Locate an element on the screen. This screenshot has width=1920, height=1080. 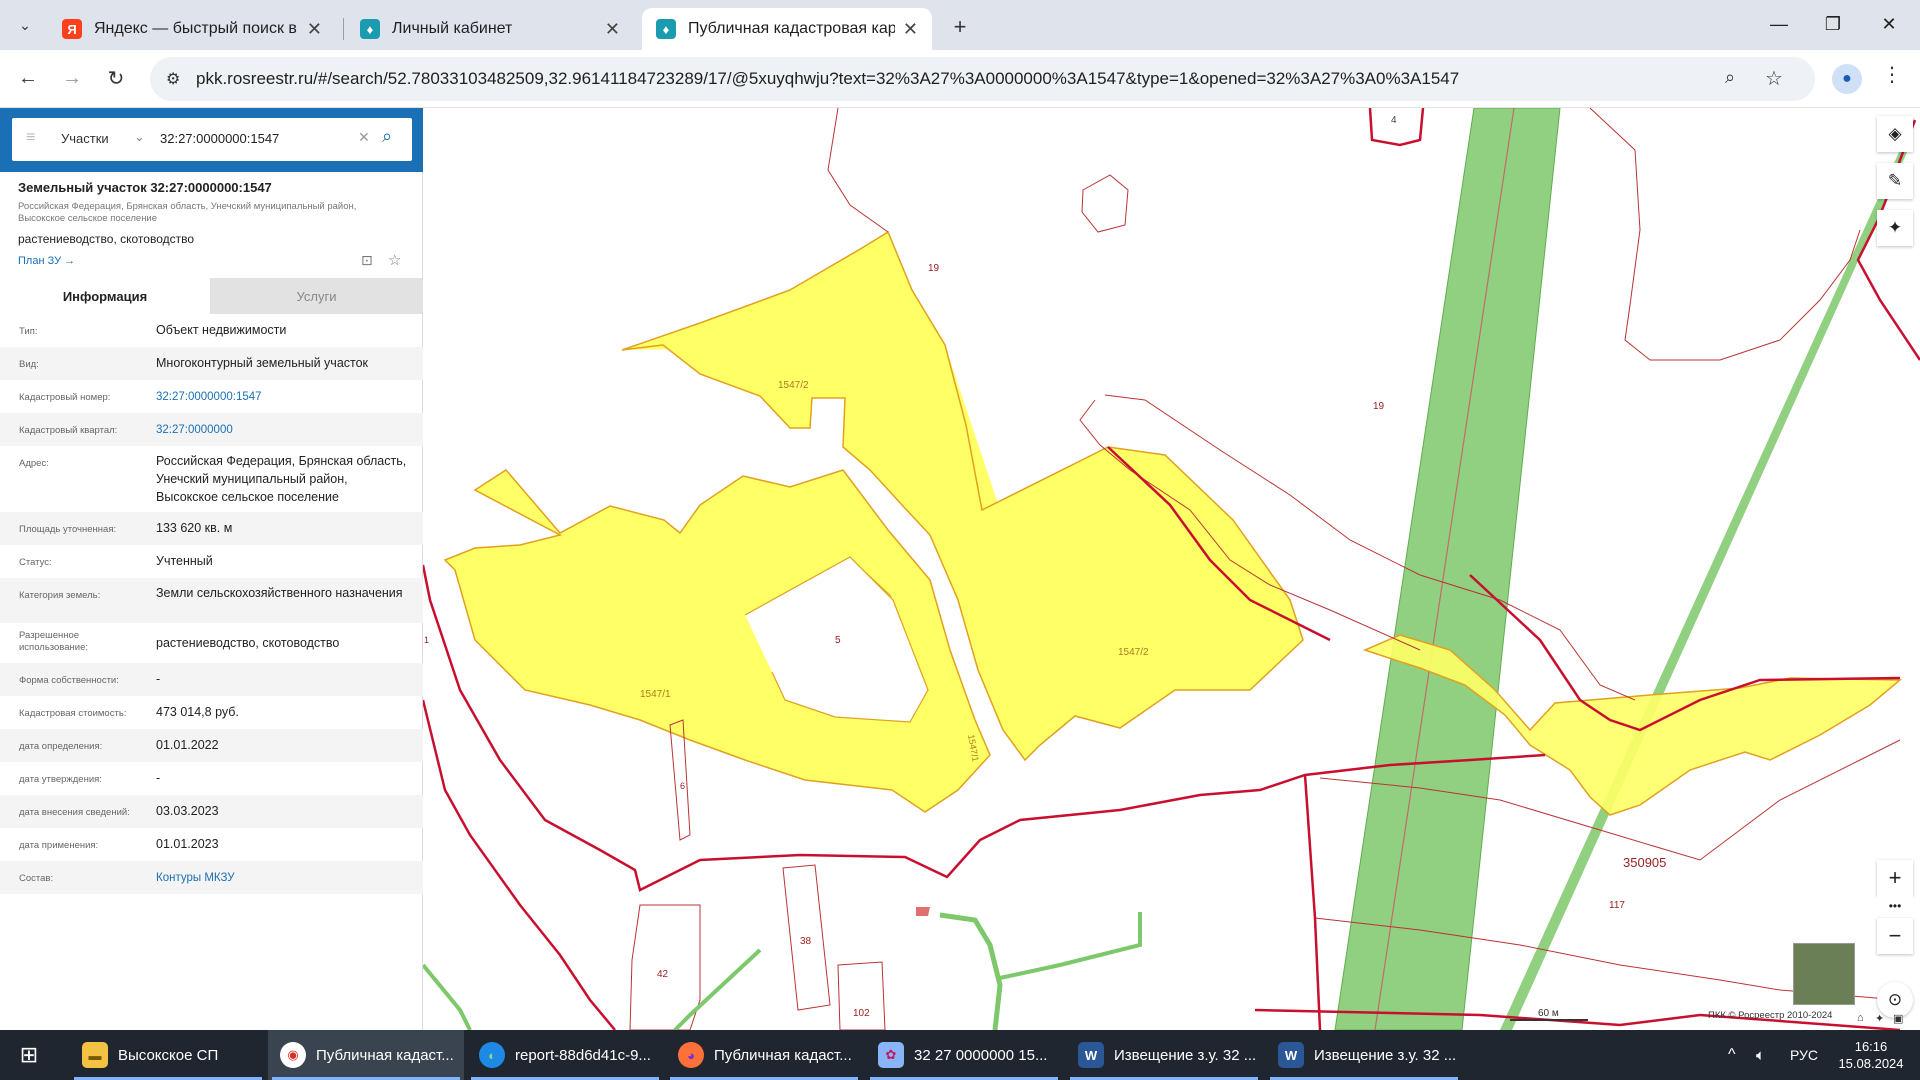
copyright-text: ПКК © Росреестр 2010-2024 is located at coordinates (1770, 1015).